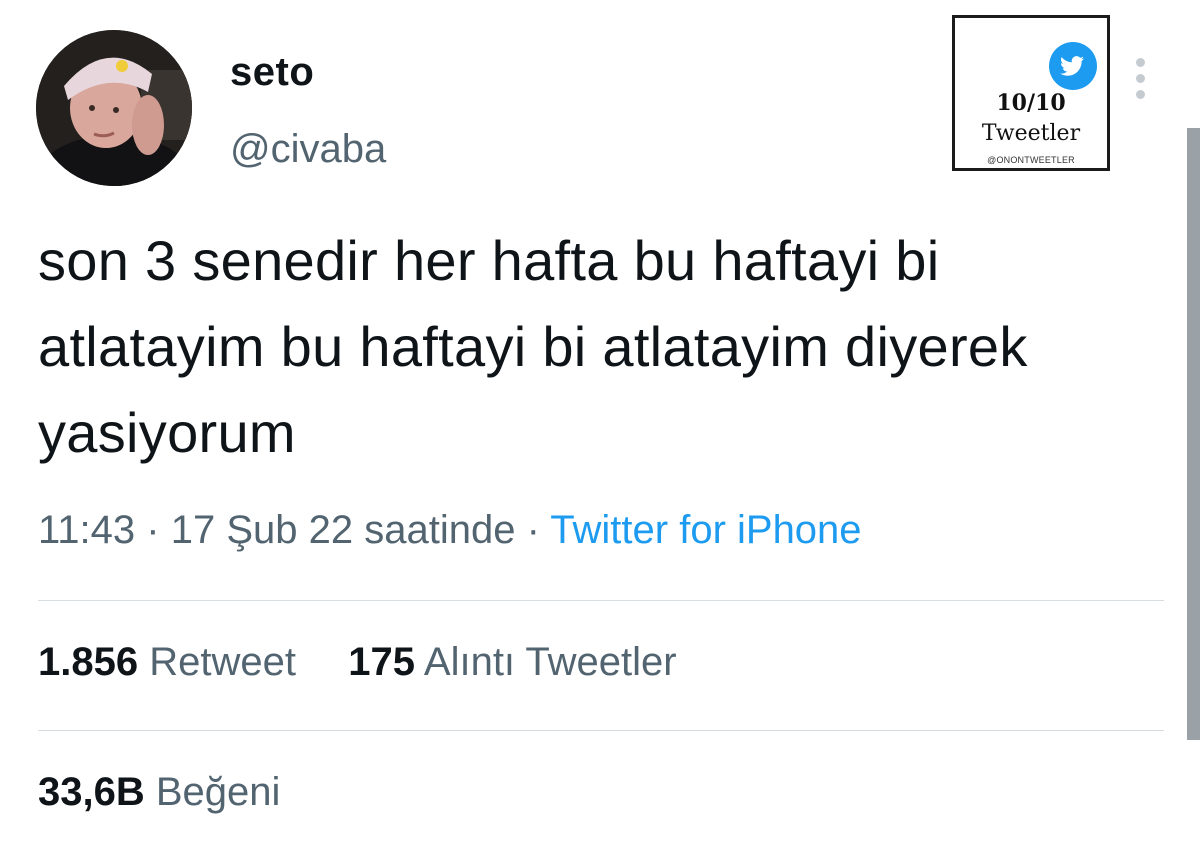 This screenshot has height=853, width=1200. Describe the element at coordinates (343, 530) in the screenshot. I see `tweet-date: 17 Şub 22 saatinde` at that location.